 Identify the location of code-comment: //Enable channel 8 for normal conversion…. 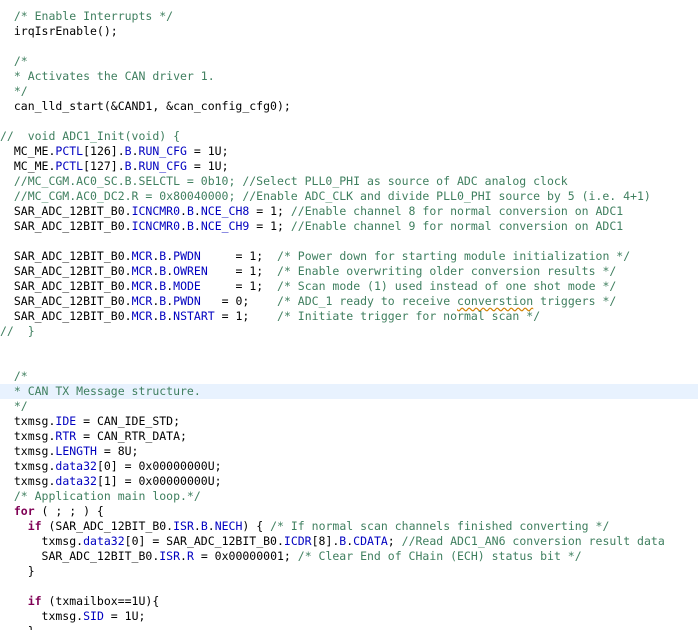
(457, 211).